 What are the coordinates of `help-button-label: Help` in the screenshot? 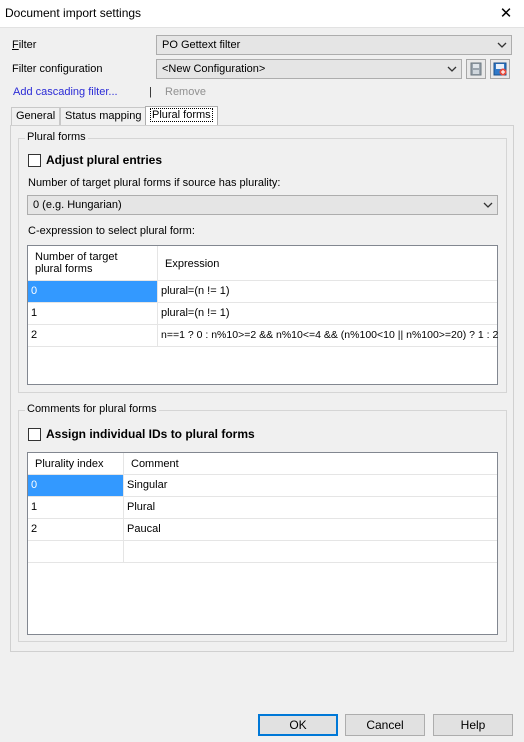 It's located at (473, 725).